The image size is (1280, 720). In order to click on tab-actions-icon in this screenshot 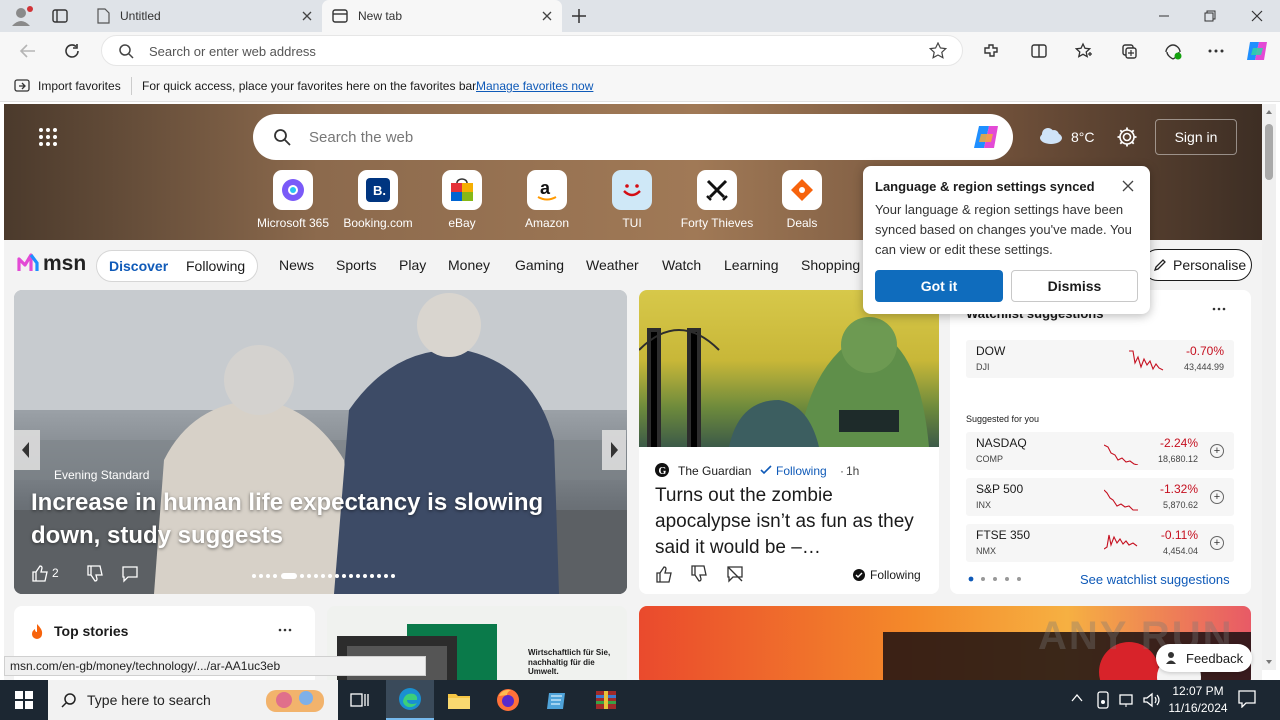, I will do `click(60, 16)`.